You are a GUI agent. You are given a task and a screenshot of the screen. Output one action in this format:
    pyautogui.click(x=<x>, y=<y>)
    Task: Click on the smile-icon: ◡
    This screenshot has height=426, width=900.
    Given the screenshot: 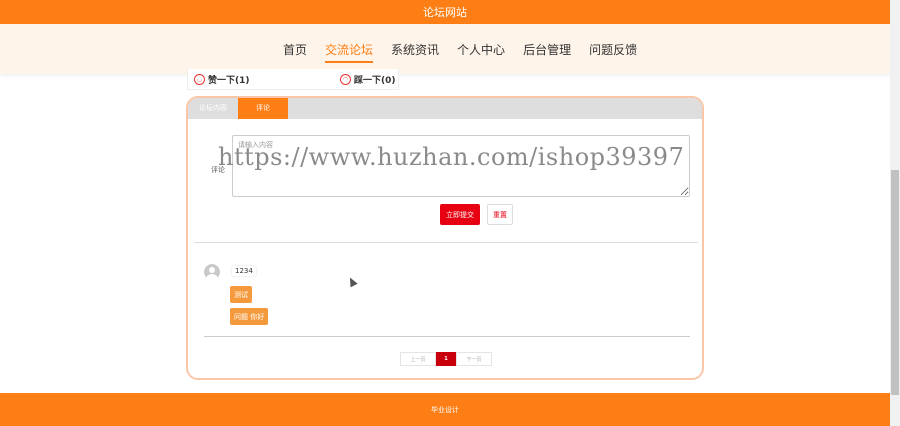 What is the action you would take?
    pyautogui.click(x=199, y=79)
    